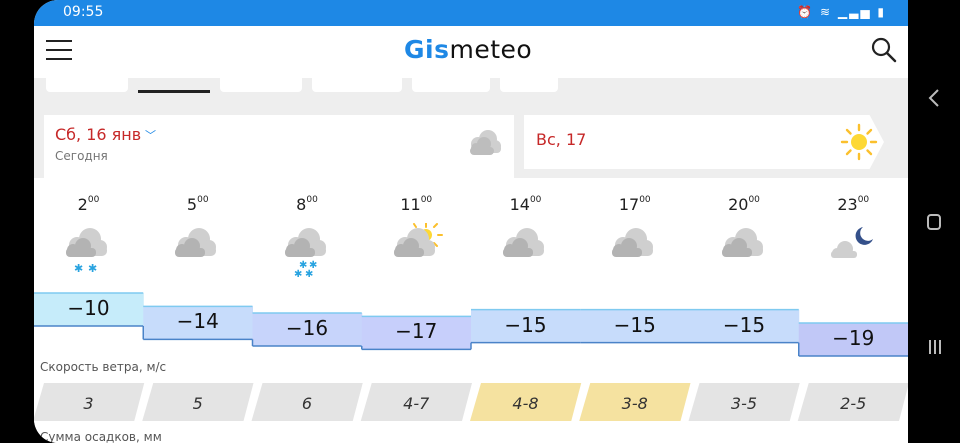 The height and width of the screenshot is (443, 960). I want to click on hour-value: 5, so click(192, 204).